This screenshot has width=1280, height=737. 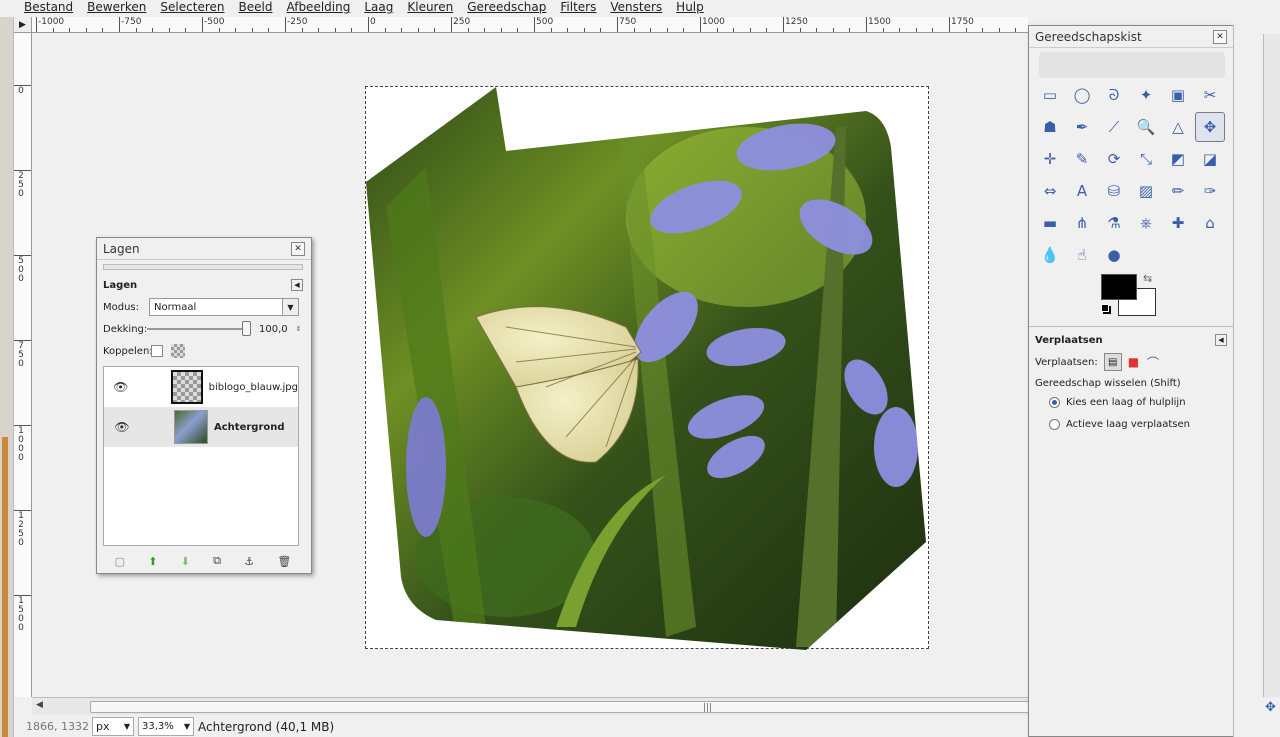 I want to click on layers-dialog-titlebar: Lagen ✕, so click(x=204, y=249).